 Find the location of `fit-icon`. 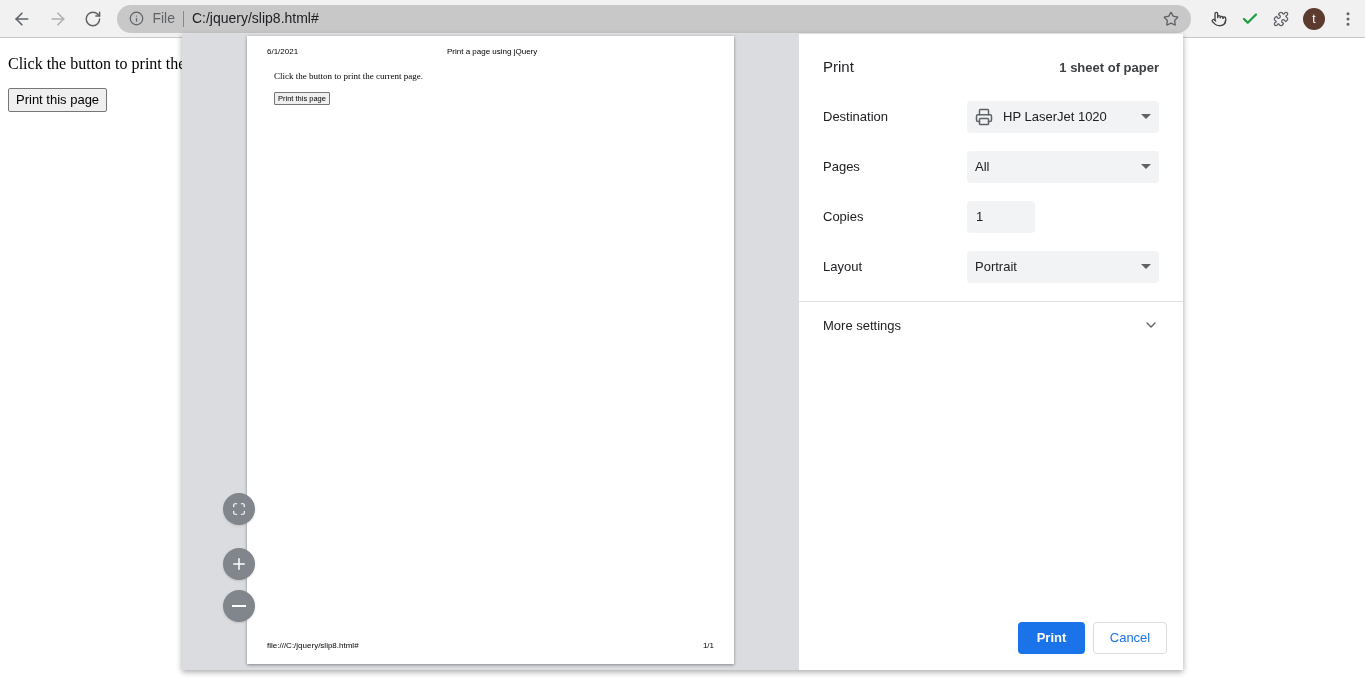

fit-icon is located at coordinates (239, 509).